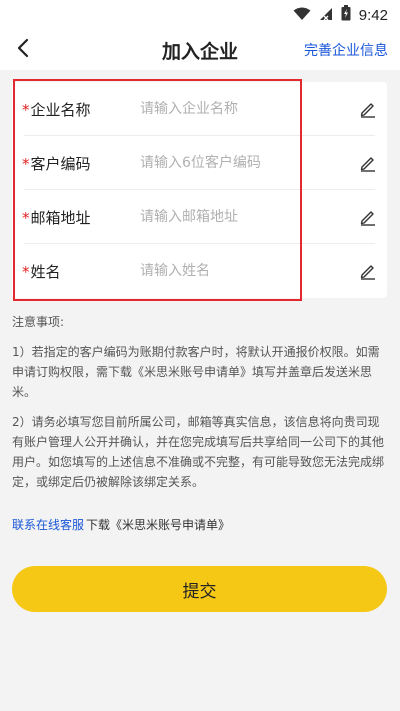 This screenshot has height=711, width=400. What do you see at coordinates (200, 15) in the screenshot?
I see `status-bar: 9:42` at bounding box center [200, 15].